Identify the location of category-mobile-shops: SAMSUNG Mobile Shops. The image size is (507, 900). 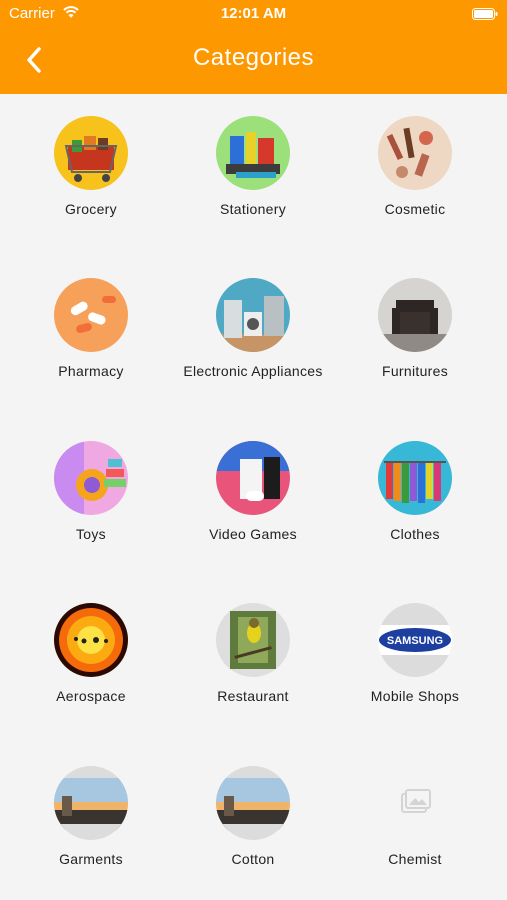
(415, 656).